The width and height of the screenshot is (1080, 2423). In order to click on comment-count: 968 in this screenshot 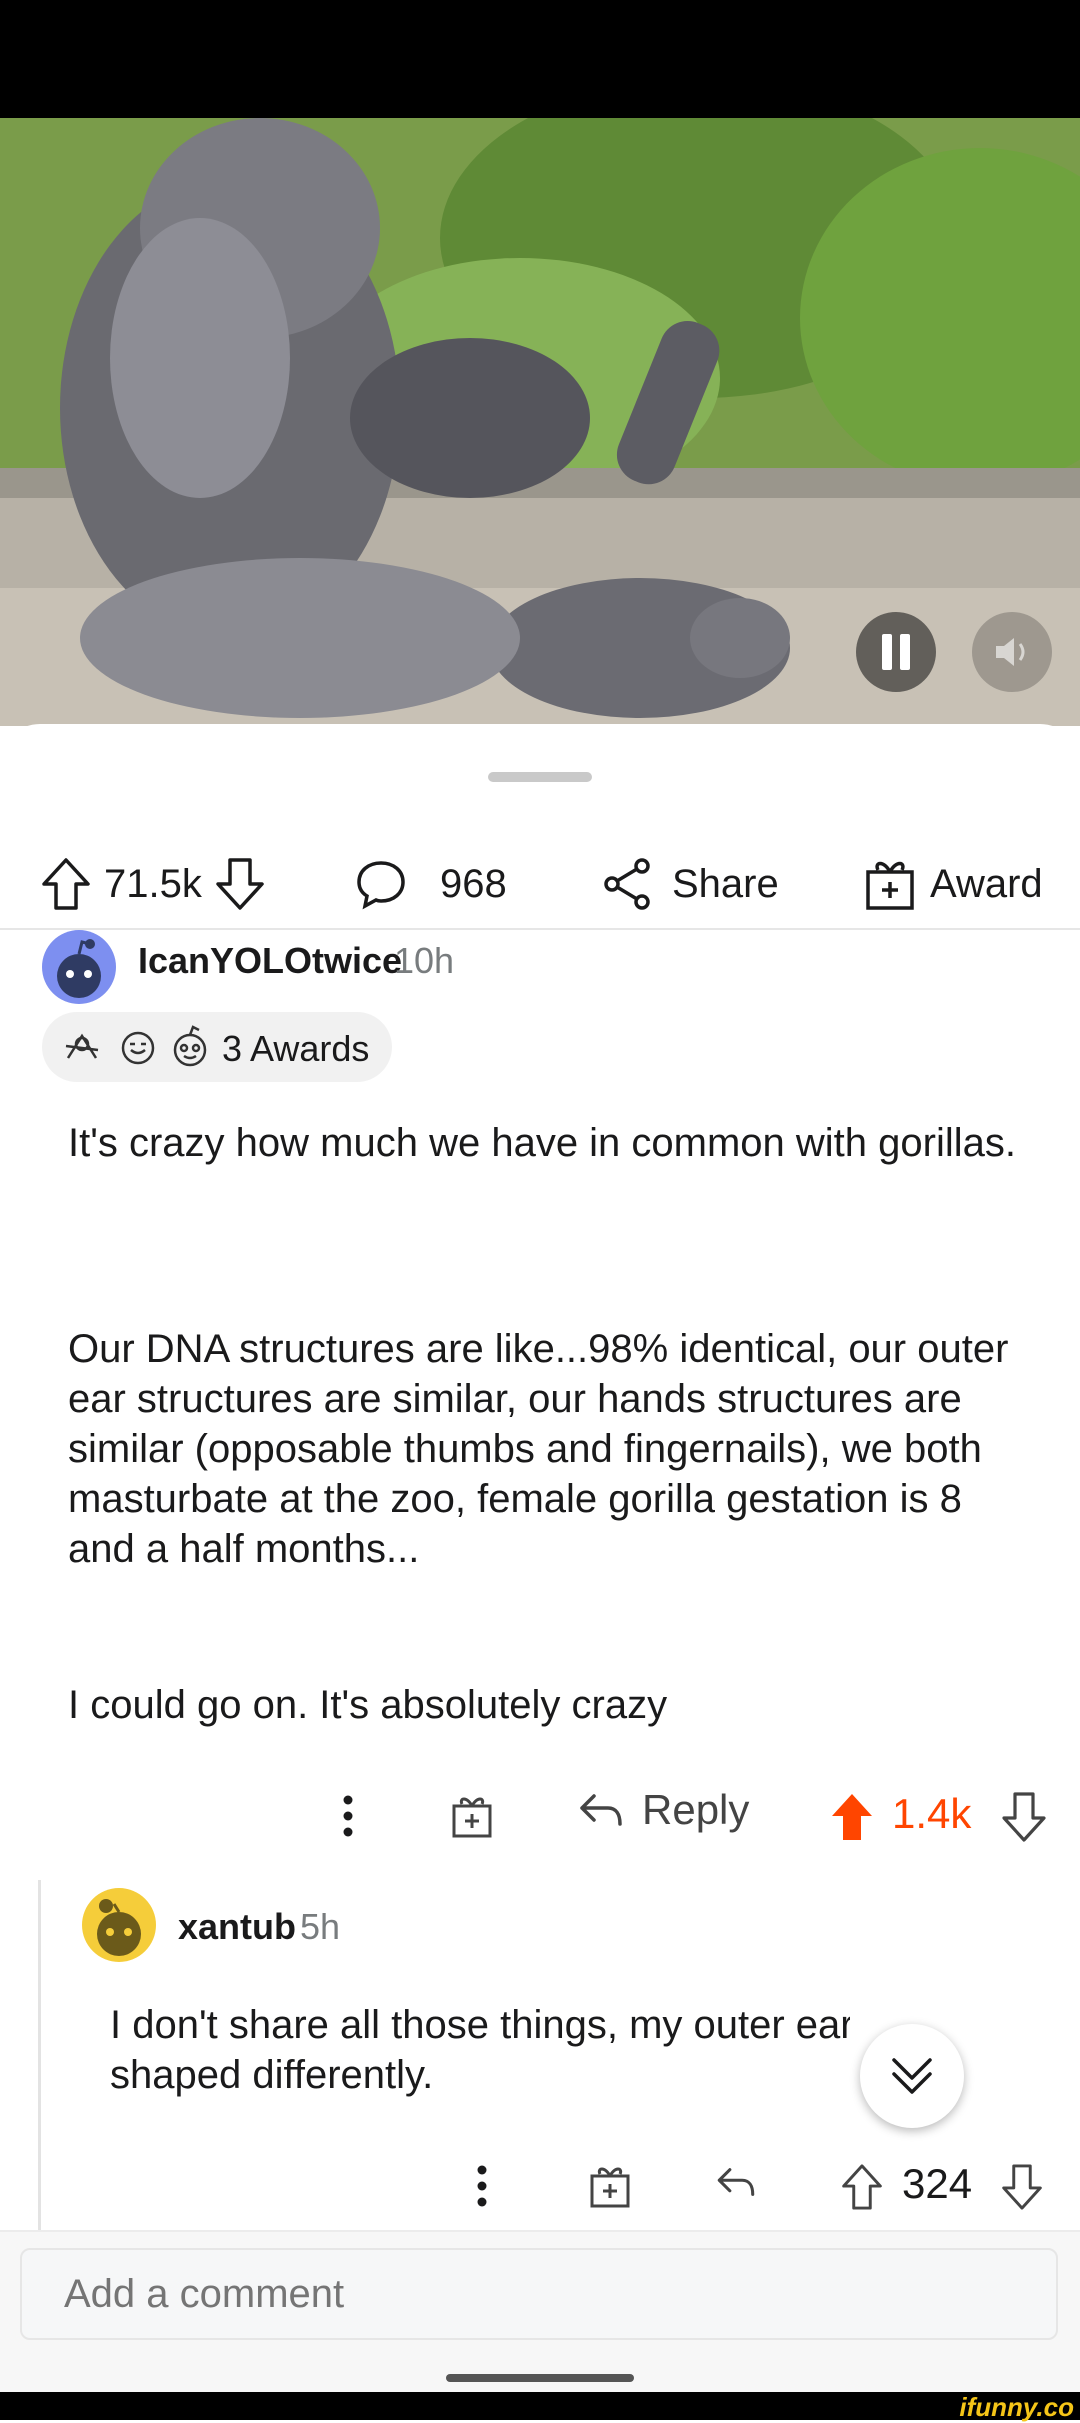, I will do `click(473, 883)`.